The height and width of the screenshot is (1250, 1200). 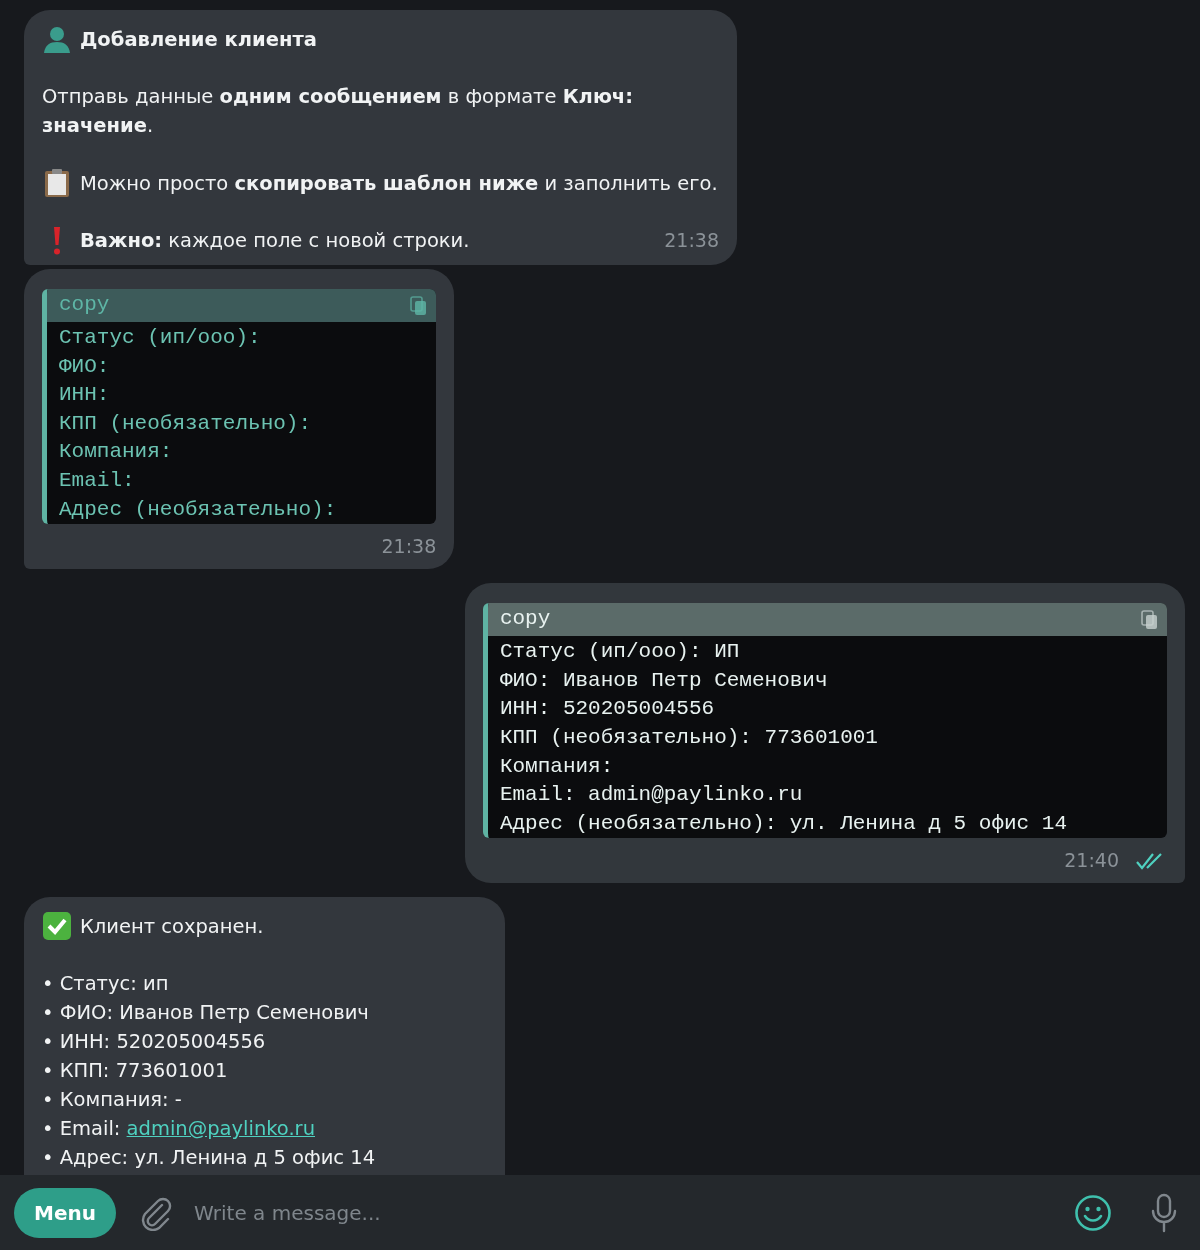 I want to click on list-item-text: • Адрес: ул. Ленина д 5 офис 14, so click(x=209, y=1158).